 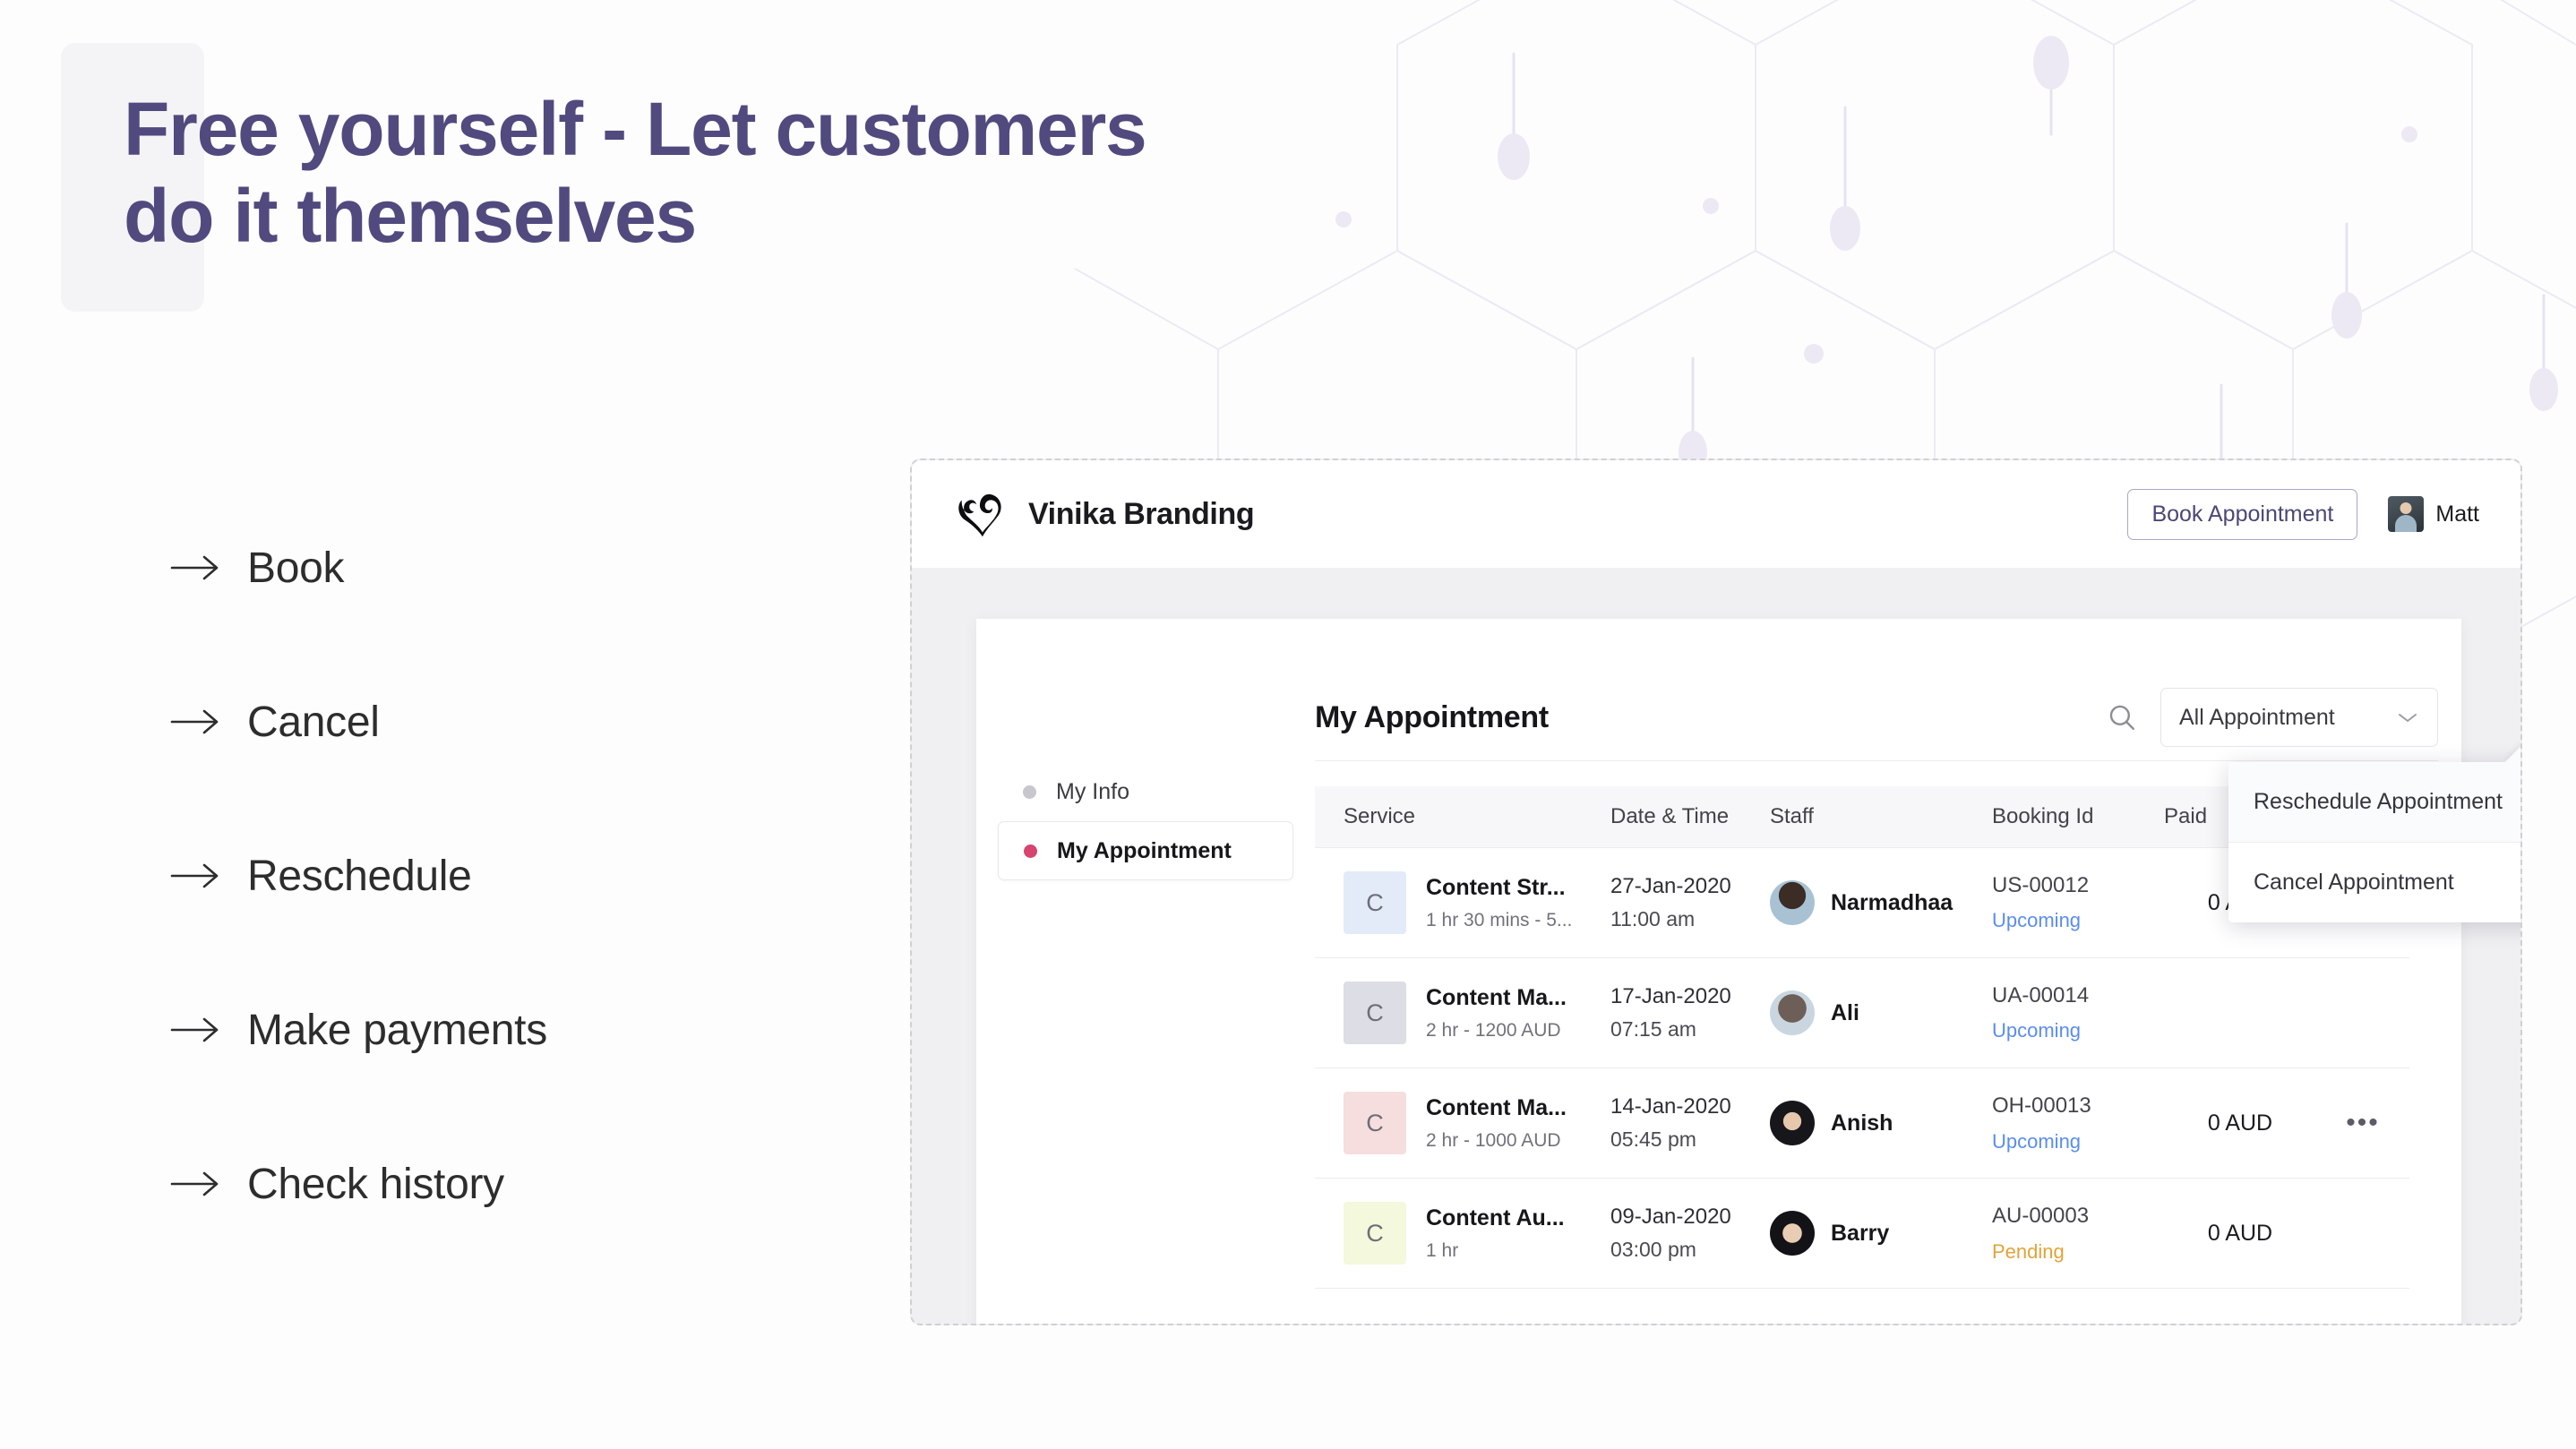 I want to click on cell-booking-id: US-00012 Upcoming, so click(x=2078, y=903).